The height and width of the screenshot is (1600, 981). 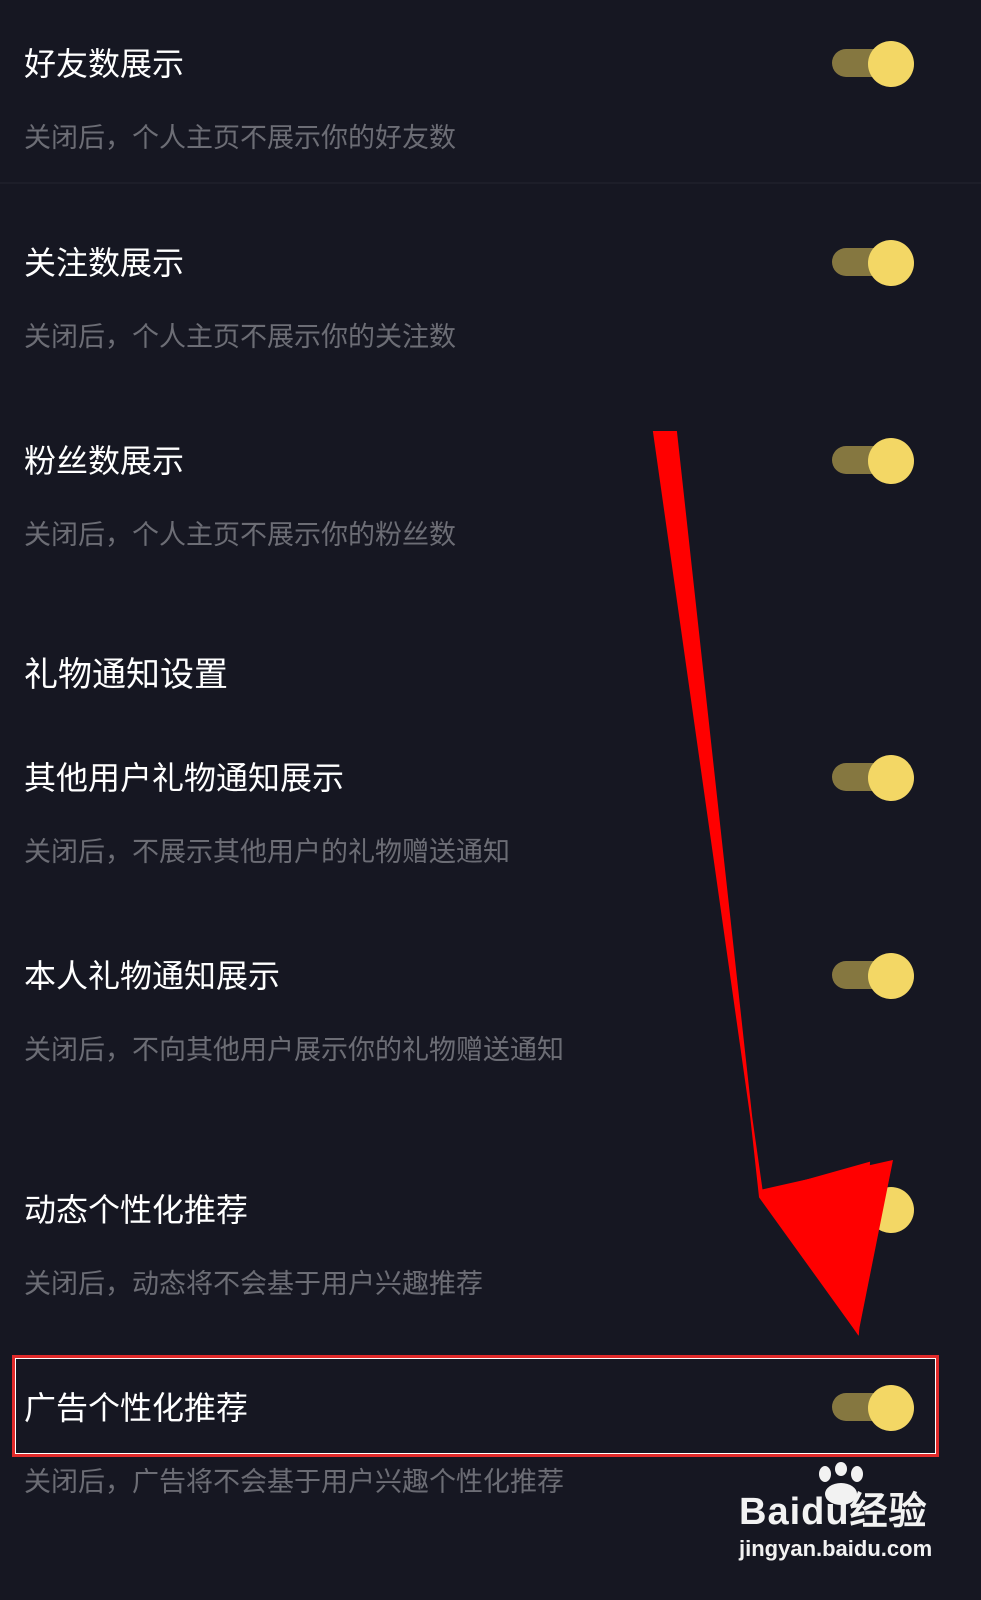 I want to click on setting-description: 关闭后，不展示其他用户的礼物赠送通知, so click(x=267, y=852).